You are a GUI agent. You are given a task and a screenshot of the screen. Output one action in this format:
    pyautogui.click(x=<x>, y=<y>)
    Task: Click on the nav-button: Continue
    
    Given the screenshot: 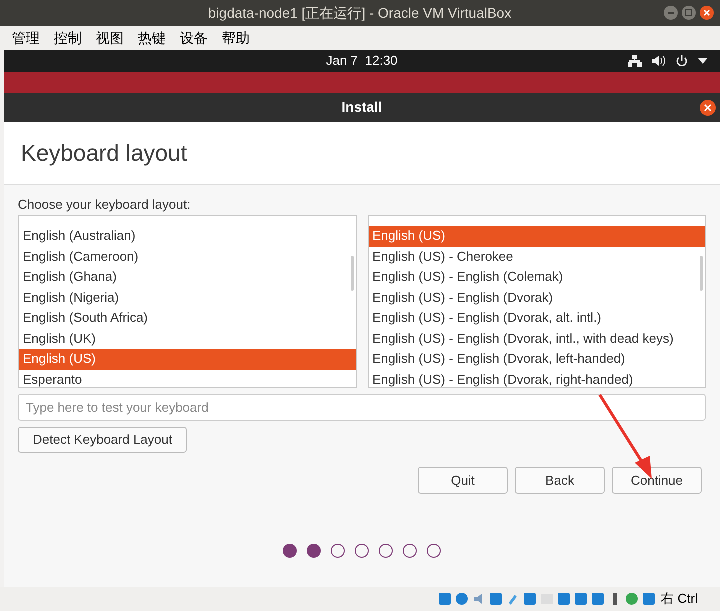 What is the action you would take?
    pyautogui.click(x=657, y=480)
    